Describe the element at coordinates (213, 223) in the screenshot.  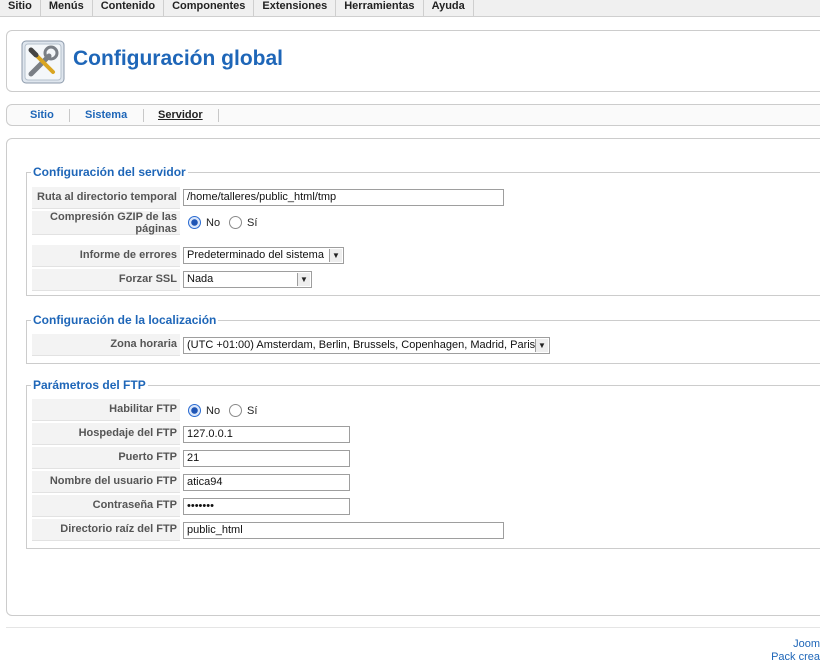
I see `gzip-no-label: No` at that location.